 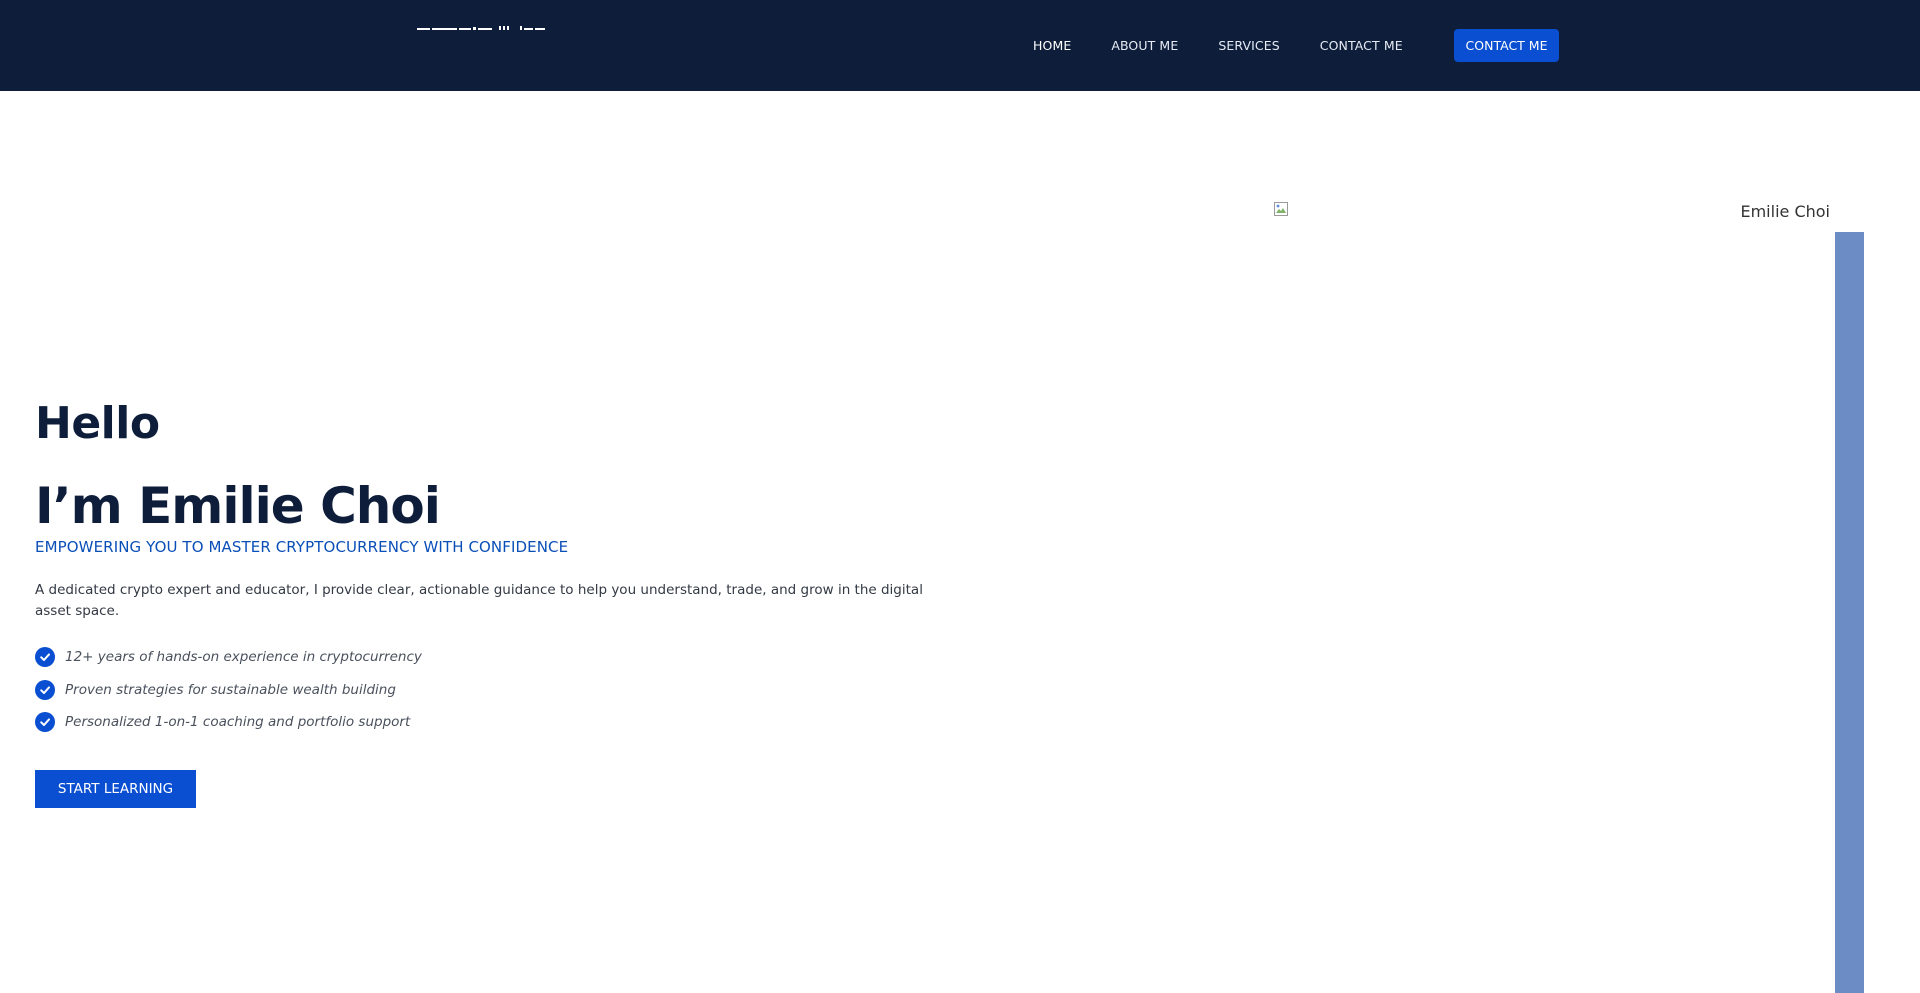 I want to click on portrait-side-bar, so click(x=1849, y=612).